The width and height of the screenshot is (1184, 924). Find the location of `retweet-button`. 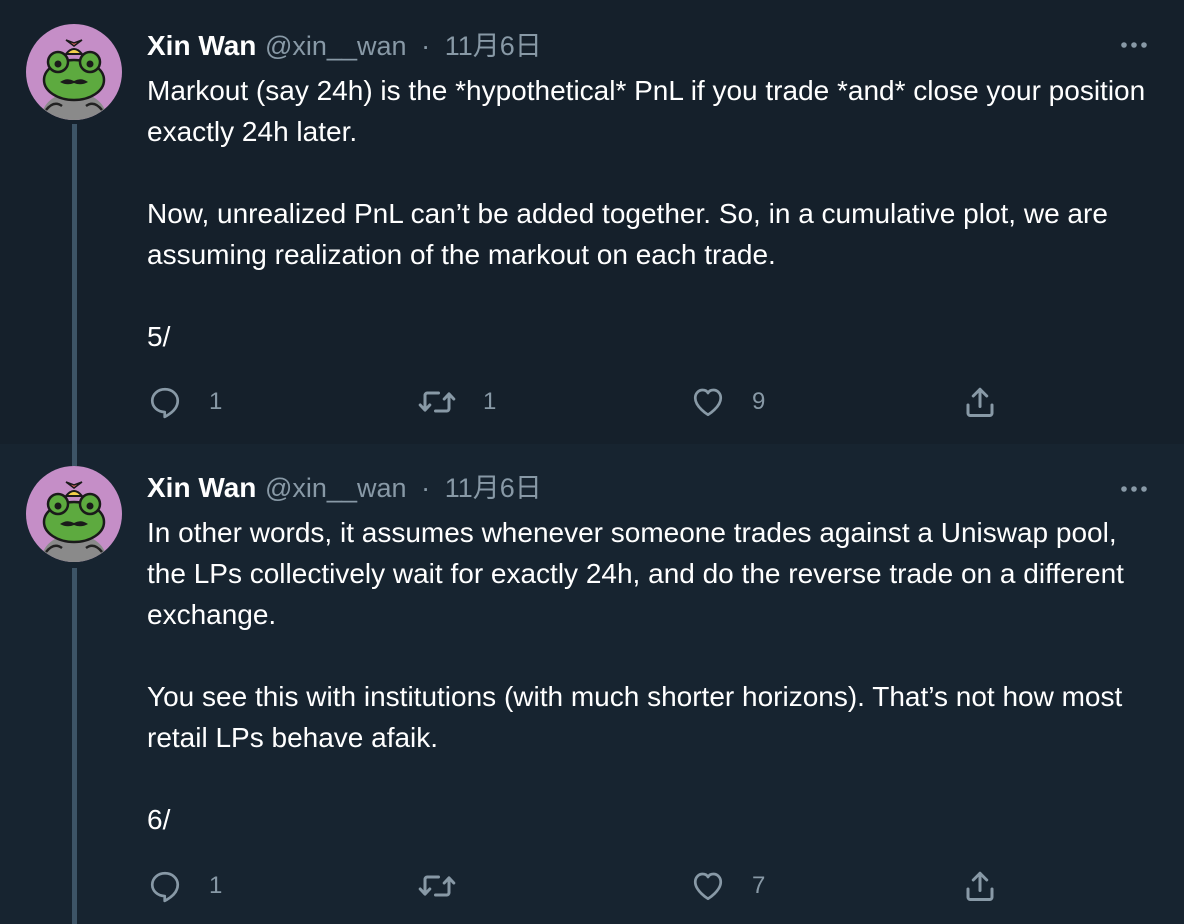

retweet-button is located at coordinates (450, 886).